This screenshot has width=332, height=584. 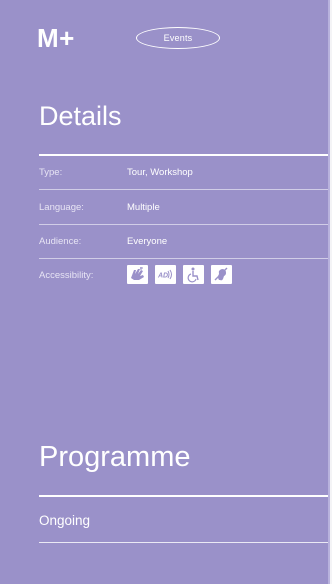 I want to click on detail-row-language: Language: Multiple, so click(x=184, y=209).